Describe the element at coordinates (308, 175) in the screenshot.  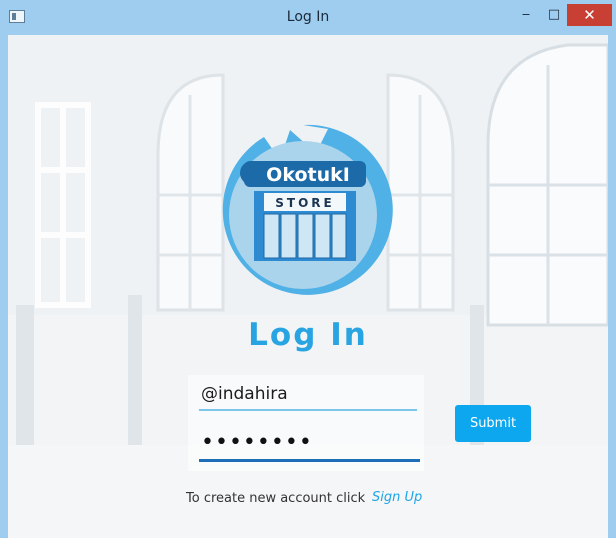
I see `logo-brand-text: OkotukI` at that location.